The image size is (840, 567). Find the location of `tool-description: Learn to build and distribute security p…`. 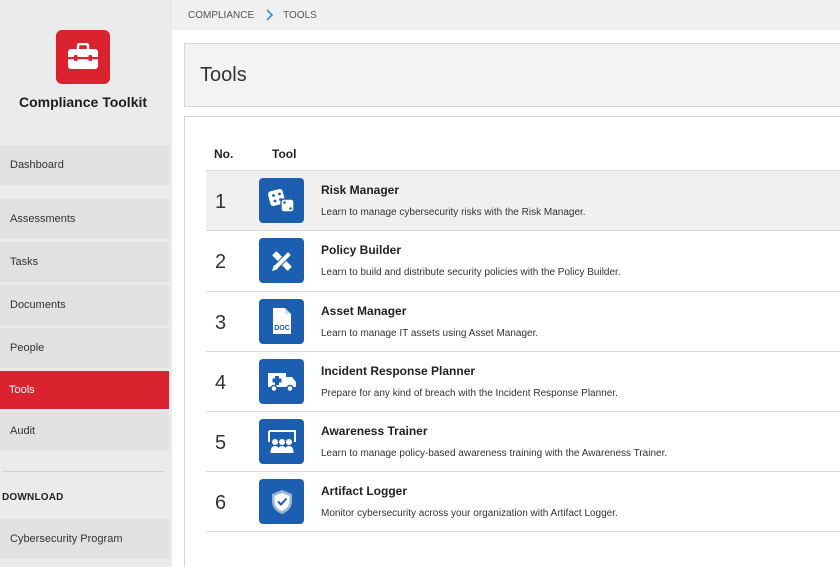

tool-description: Learn to build and distribute security p… is located at coordinates (471, 273).